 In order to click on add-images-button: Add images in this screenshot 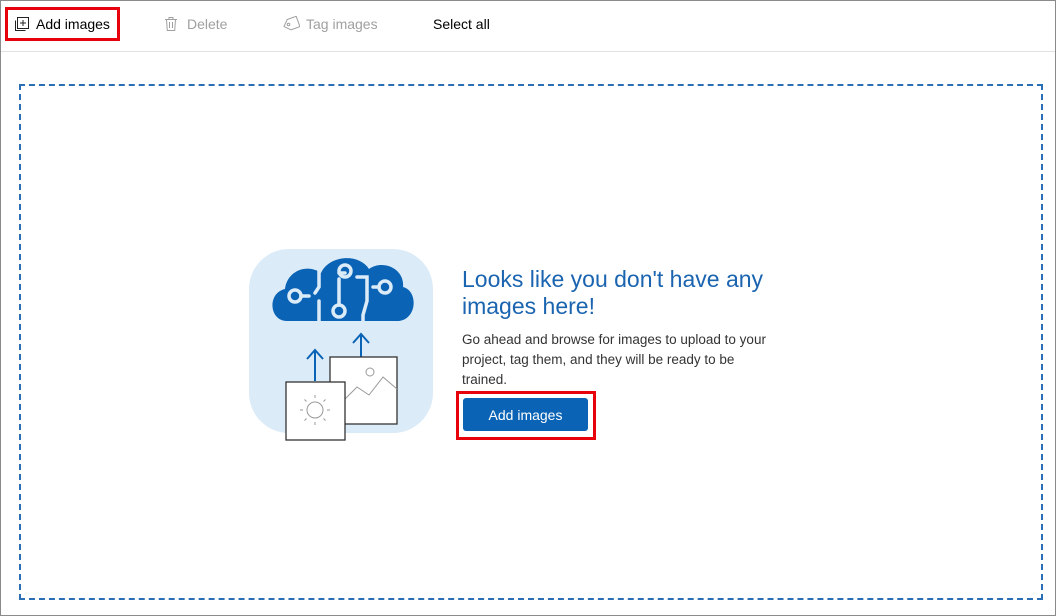, I will do `click(525, 414)`.